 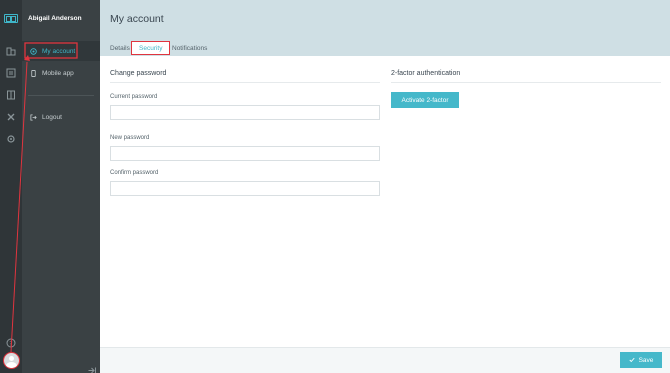 I want to click on mobile-icon, so click(x=33, y=73).